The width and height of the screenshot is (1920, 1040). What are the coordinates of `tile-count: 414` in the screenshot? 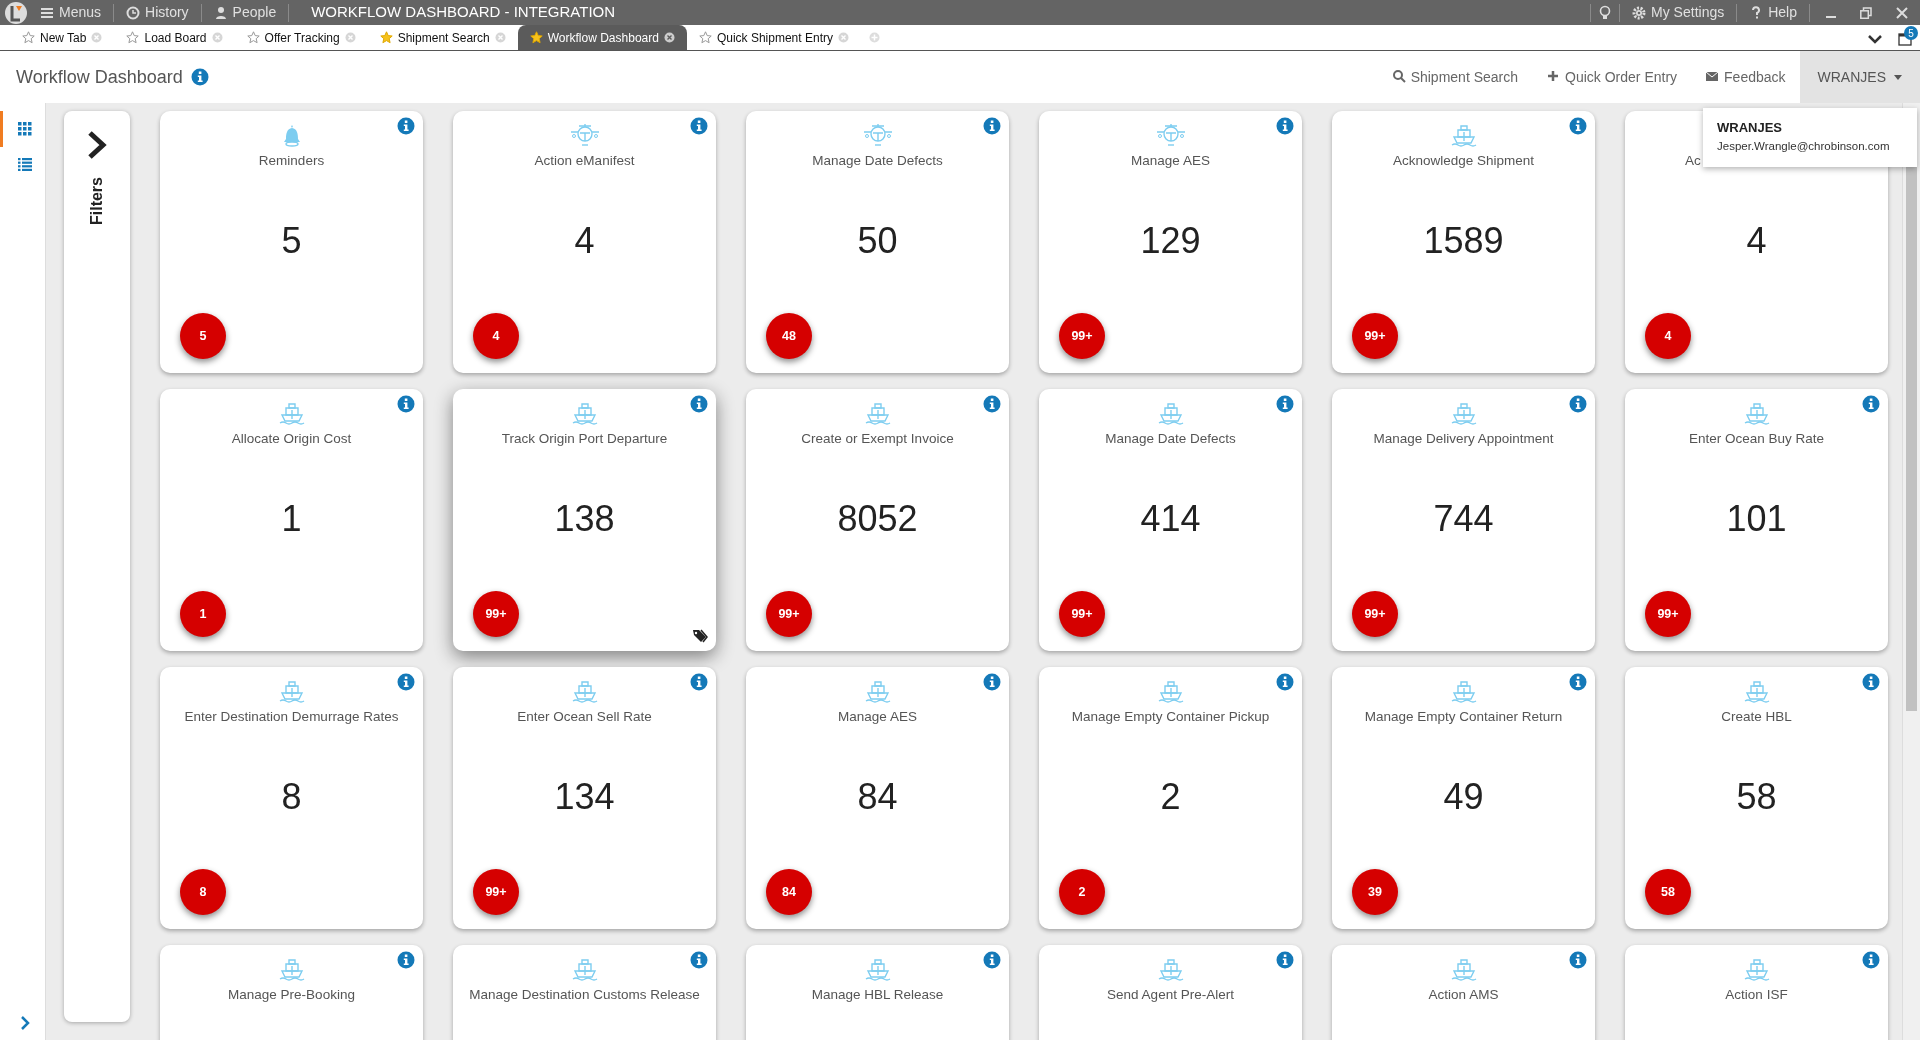 It's located at (1170, 518).